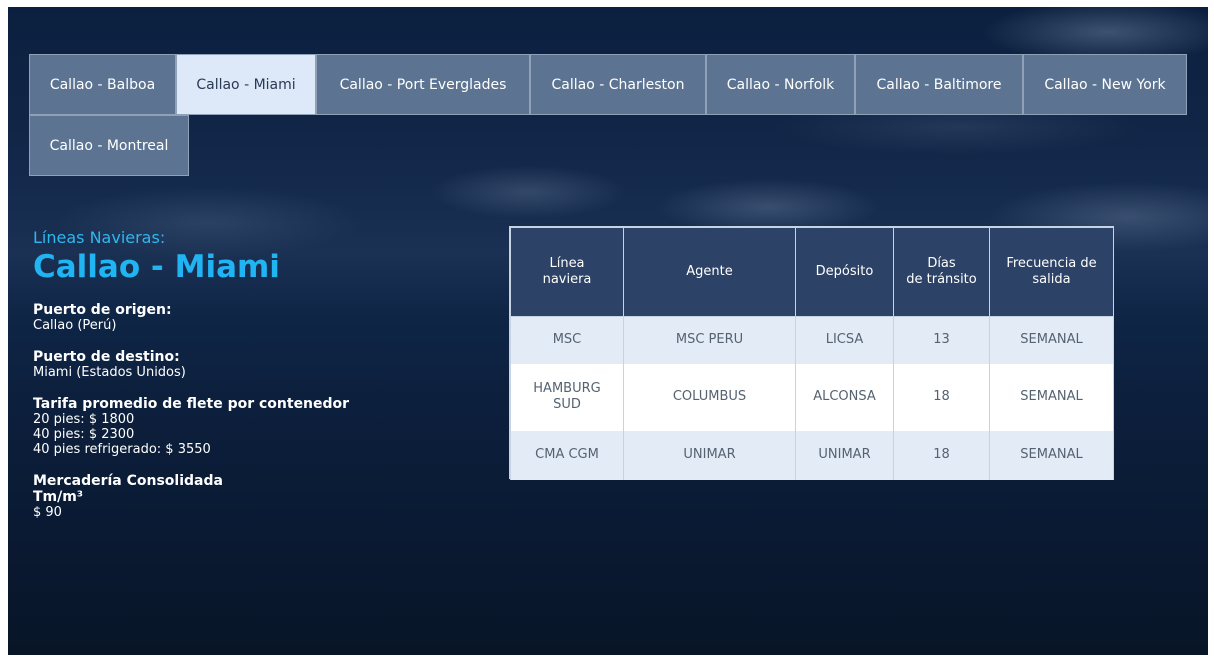 The width and height of the screenshot is (1214, 662). Describe the element at coordinates (58, 497) in the screenshot. I see `consolidated-unit: Tm/m³` at that location.